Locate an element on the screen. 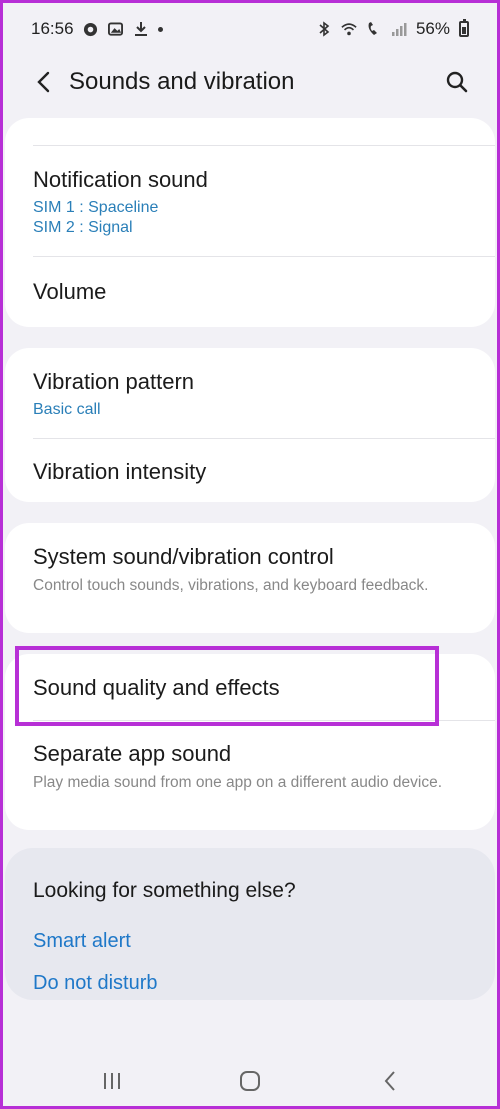  back-arrow-icon is located at coordinates (43, 82).